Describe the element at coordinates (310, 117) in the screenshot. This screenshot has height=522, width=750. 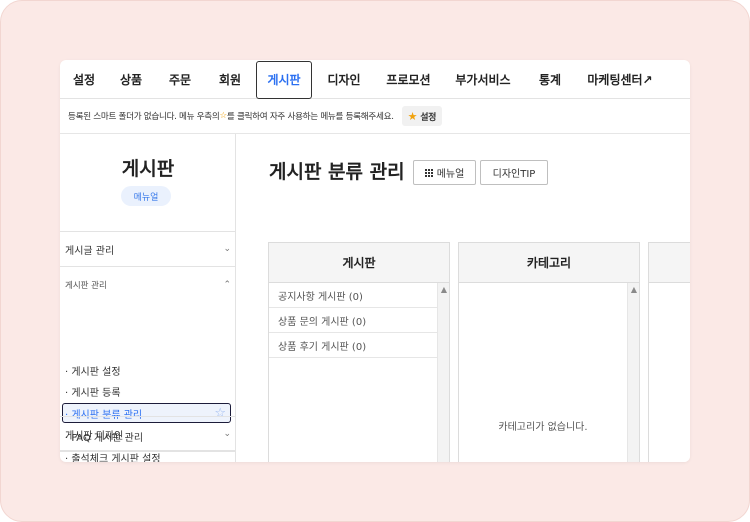
I see `notice-text-after: 를 클릭하여 자주 사용하는 메뉴를 등록해주세요.` at that location.